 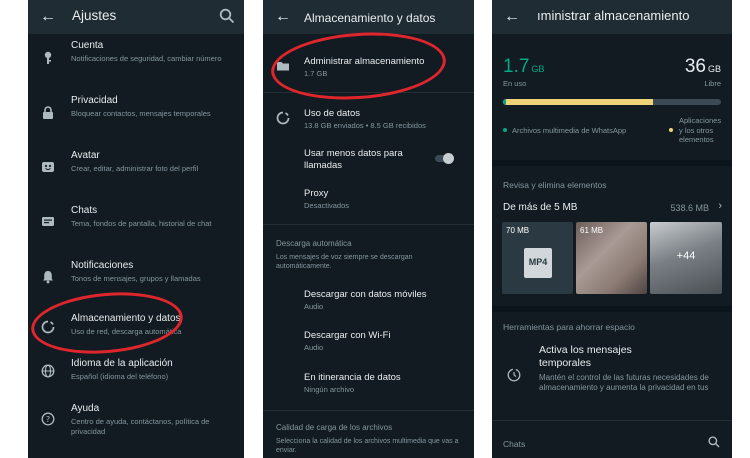 I want to click on help-icon: ?, so click(x=48, y=419).